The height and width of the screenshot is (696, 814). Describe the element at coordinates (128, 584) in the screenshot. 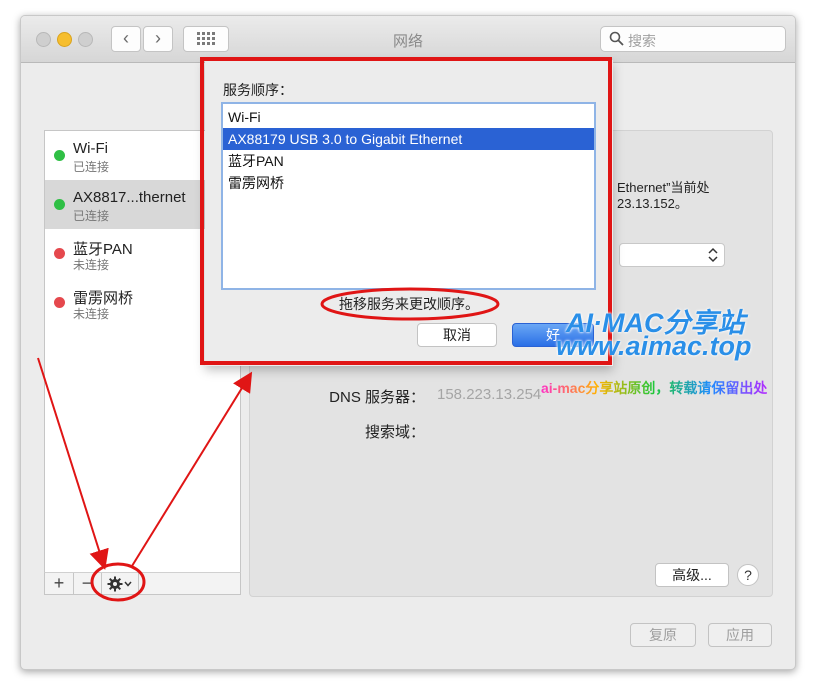

I see `chevron-down-icon` at that location.